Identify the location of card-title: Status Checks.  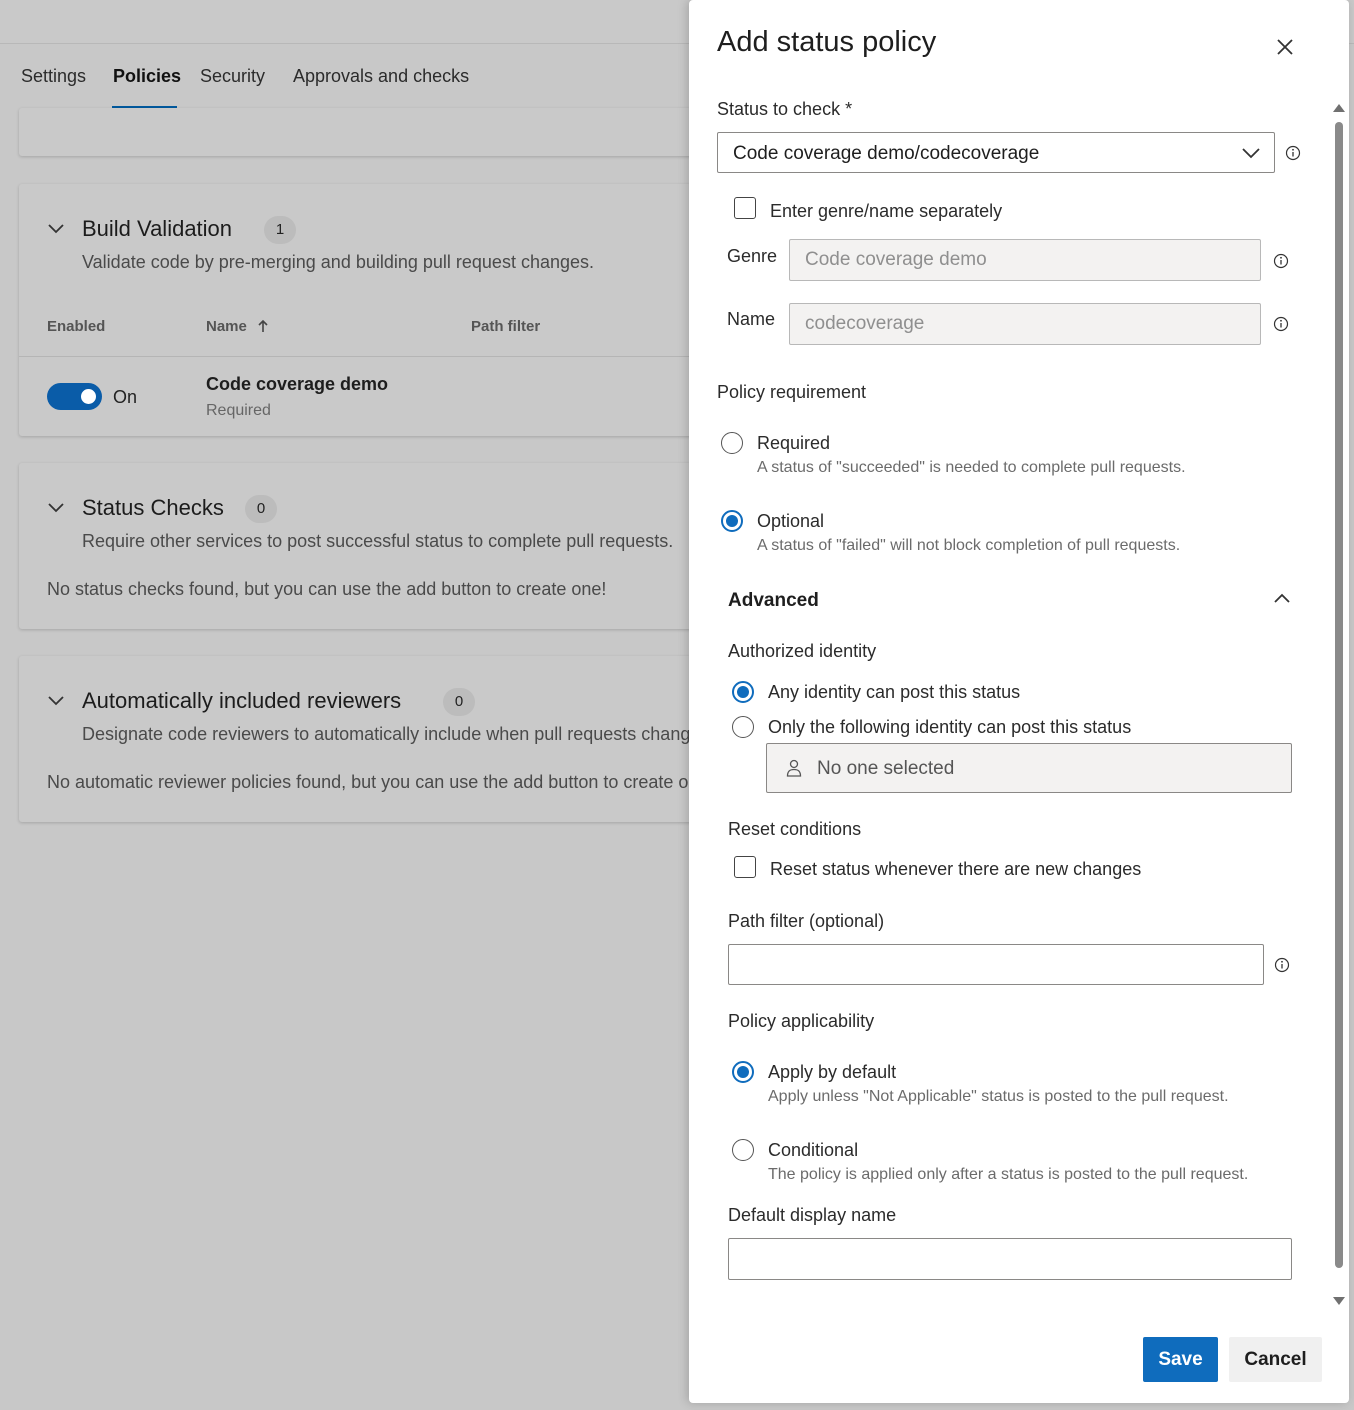
(153, 507).